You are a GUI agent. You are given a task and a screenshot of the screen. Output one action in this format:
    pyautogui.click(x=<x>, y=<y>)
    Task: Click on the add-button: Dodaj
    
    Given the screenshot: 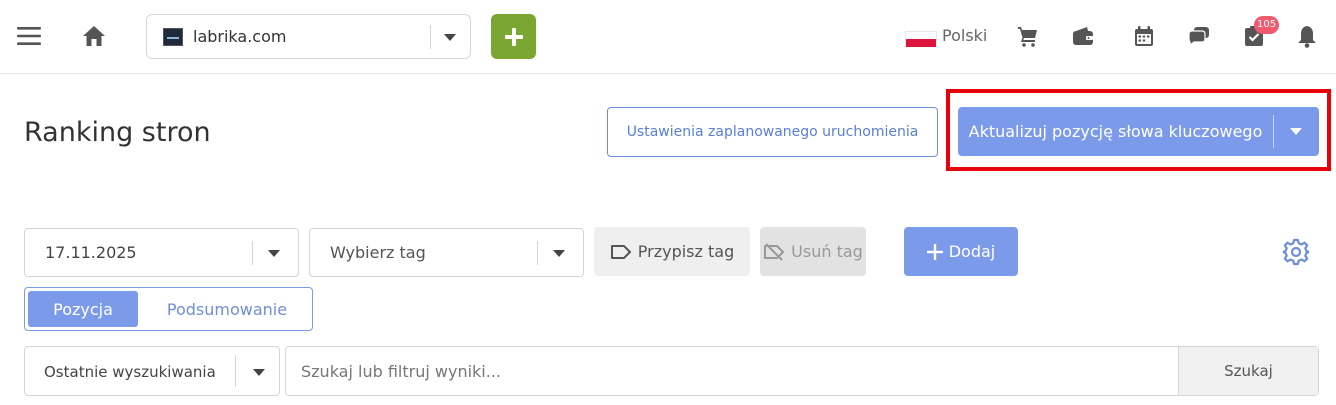 What is the action you would take?
    pyautogui.click(x=961, y=251)
    